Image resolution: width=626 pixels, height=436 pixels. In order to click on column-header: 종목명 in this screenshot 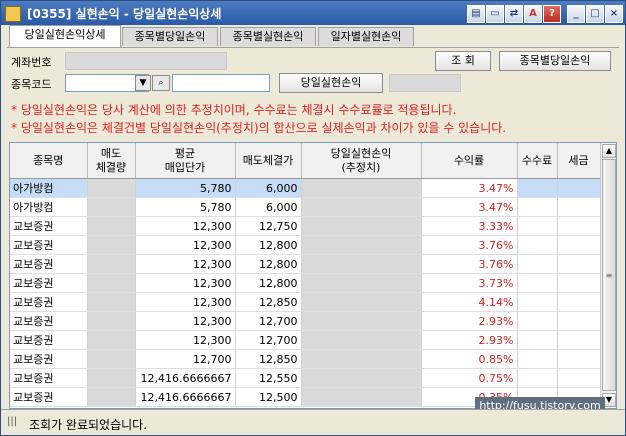, I will do `click(49, 161)`.